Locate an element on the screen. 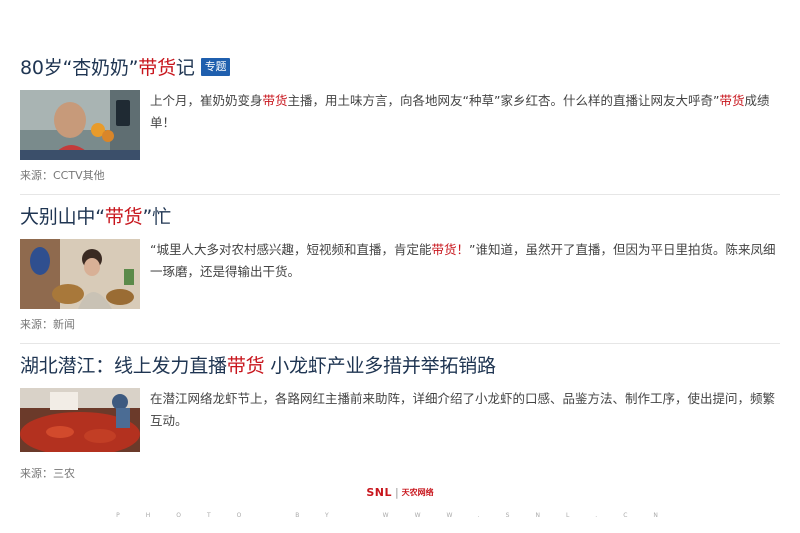 This screenshot has height=533, width=800. article-title: 80岁“杏奶奶”带货记 专题 is located at coordinates (400, 68).